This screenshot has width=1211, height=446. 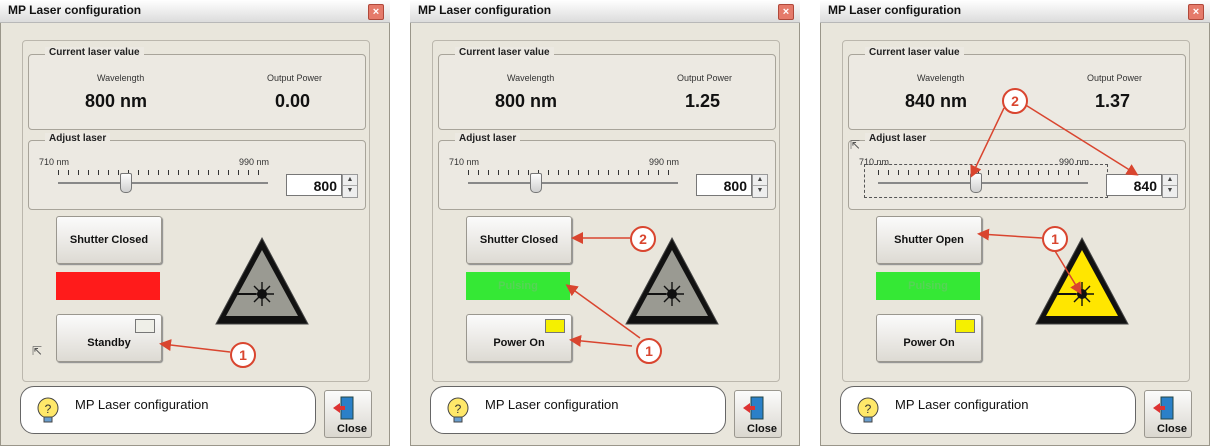 What do you see at coordinates (936, 101) in the screenshot?
I see `wavelength-value: 840 nm` at bounding box center [936, 101].